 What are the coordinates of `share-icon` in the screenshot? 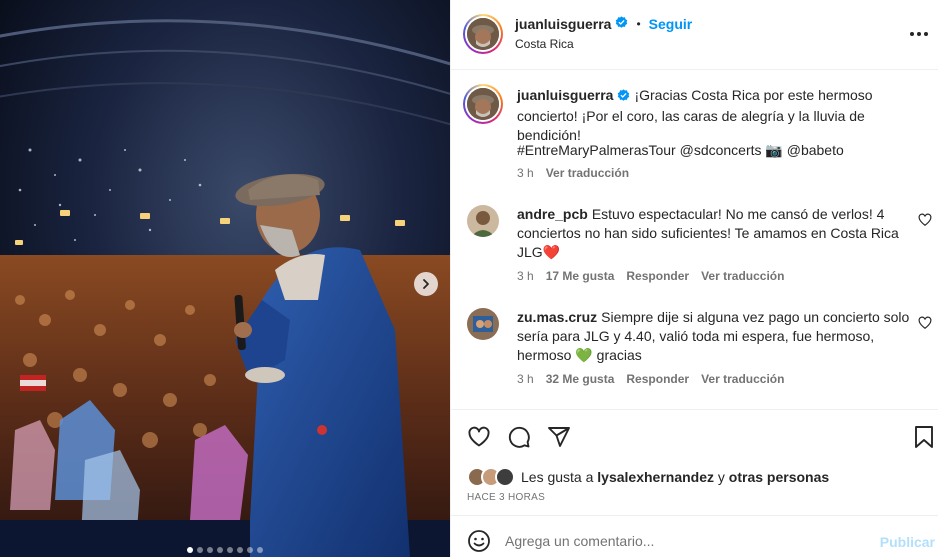 It's located at (559, 437).